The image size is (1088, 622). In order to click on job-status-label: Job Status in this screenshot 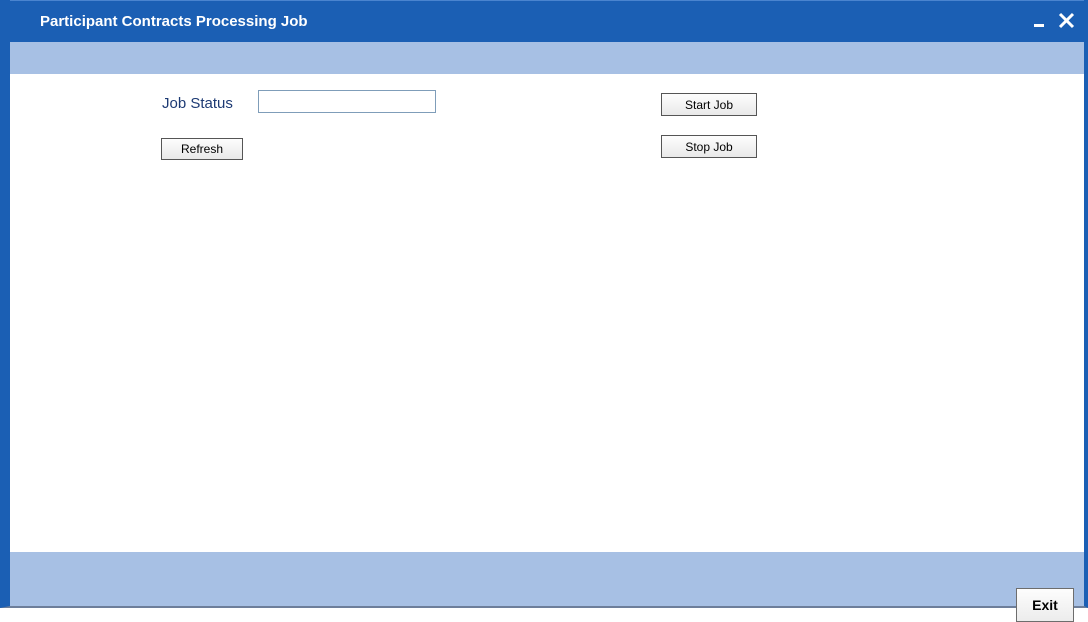, I will do `click(197, 103)`.